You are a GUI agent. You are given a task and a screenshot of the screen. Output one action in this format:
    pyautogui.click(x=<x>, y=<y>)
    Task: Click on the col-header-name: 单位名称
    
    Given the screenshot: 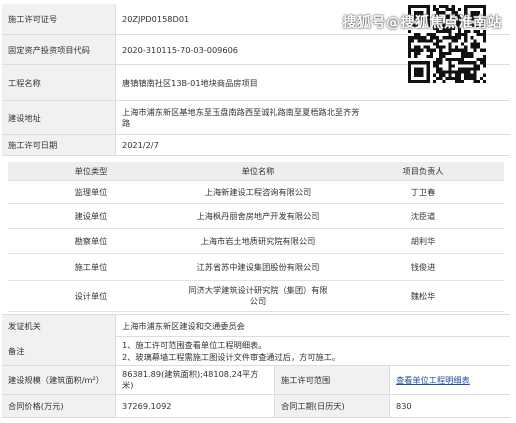 What is the action you would take?
    pyautogui.click(x=258, y=171)
    